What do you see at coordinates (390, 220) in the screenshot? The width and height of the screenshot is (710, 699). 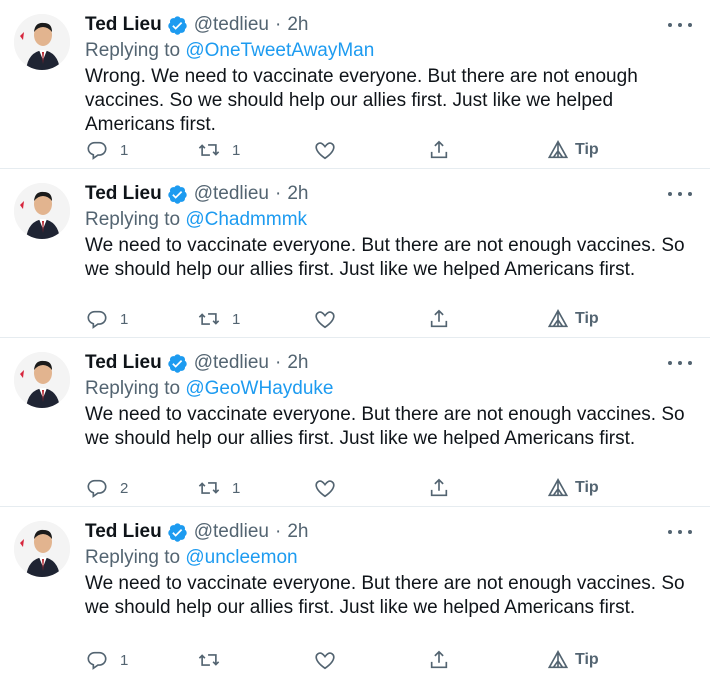 I see `replying-to: Replying to @Chadmmmk` at bounding box center [390, 220].